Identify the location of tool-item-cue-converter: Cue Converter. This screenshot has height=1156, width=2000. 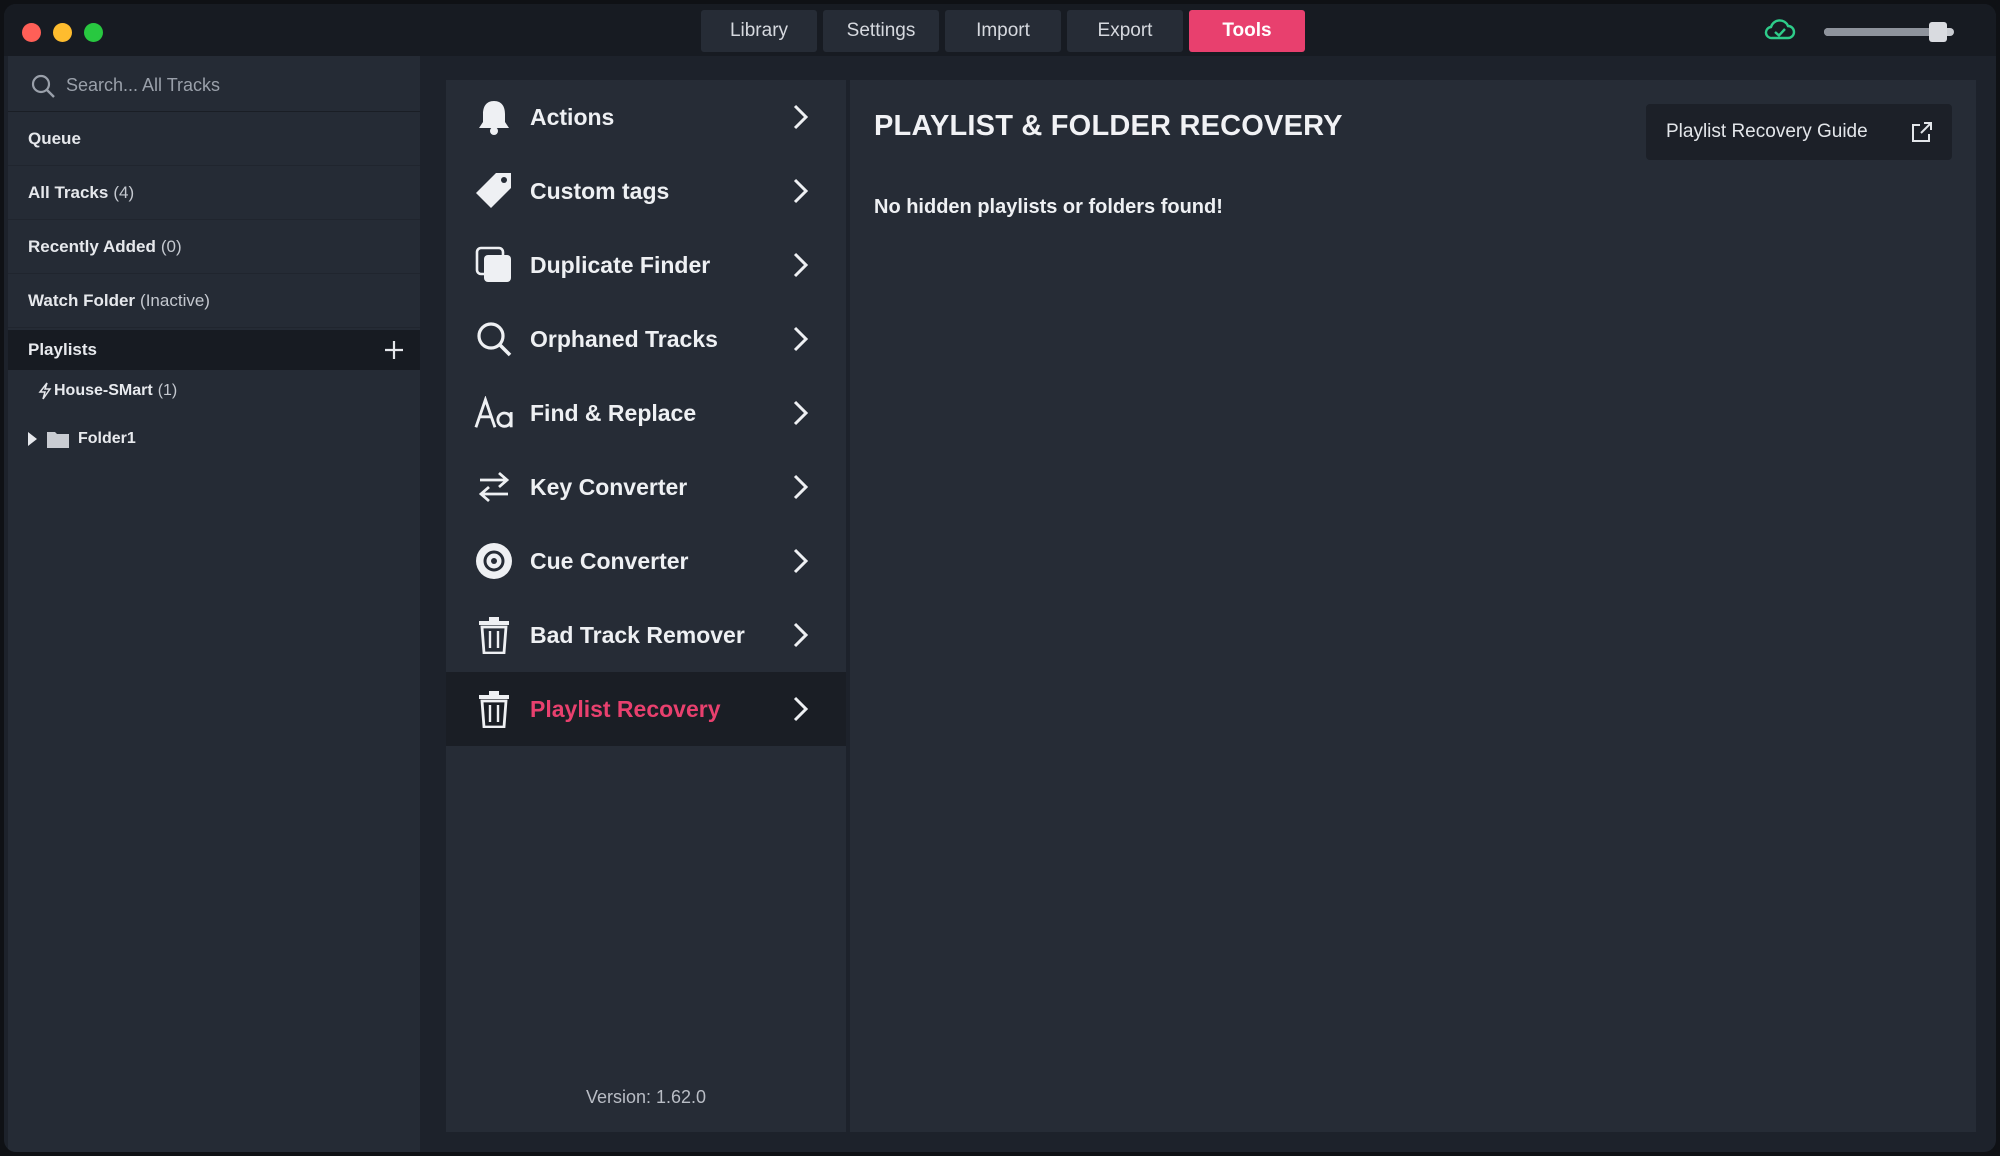
(646, 561).